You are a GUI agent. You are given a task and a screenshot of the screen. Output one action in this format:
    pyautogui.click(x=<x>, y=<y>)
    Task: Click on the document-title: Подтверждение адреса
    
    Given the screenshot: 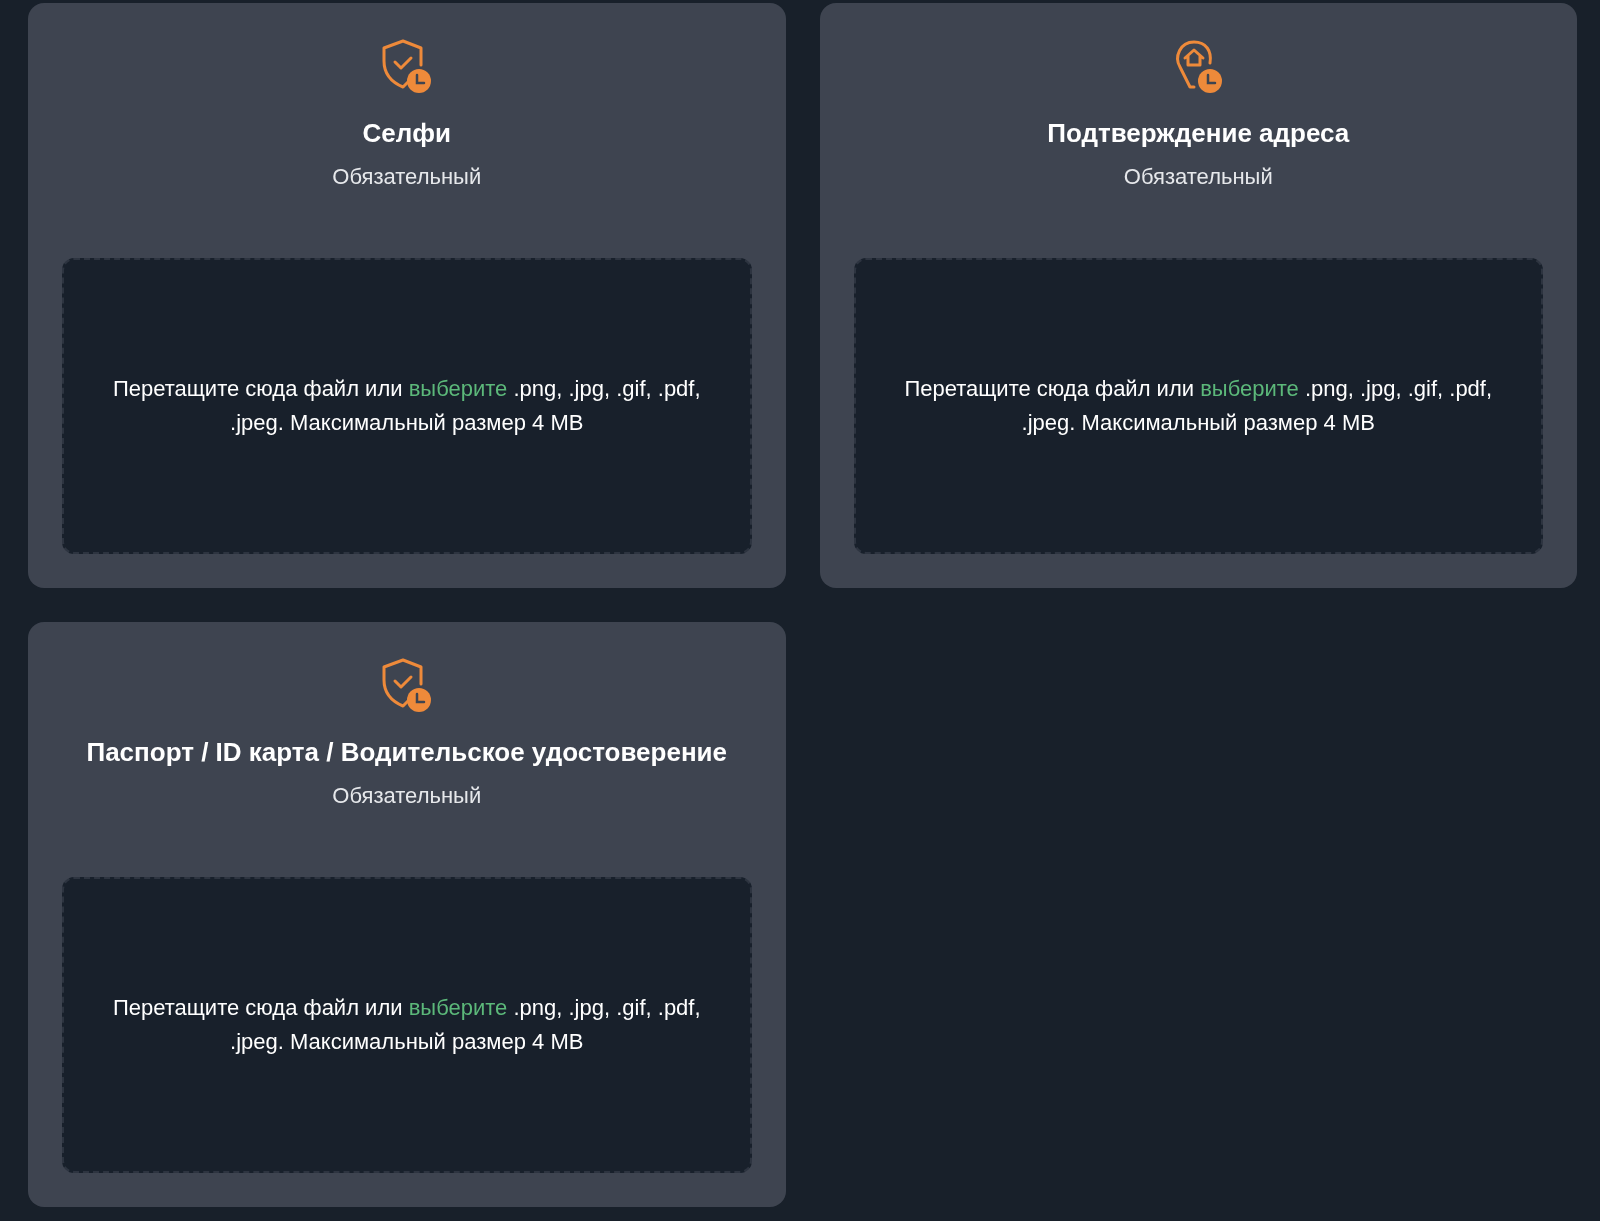 What is the action you would take?
    pyautogui.click(x=1198, y=133)
    